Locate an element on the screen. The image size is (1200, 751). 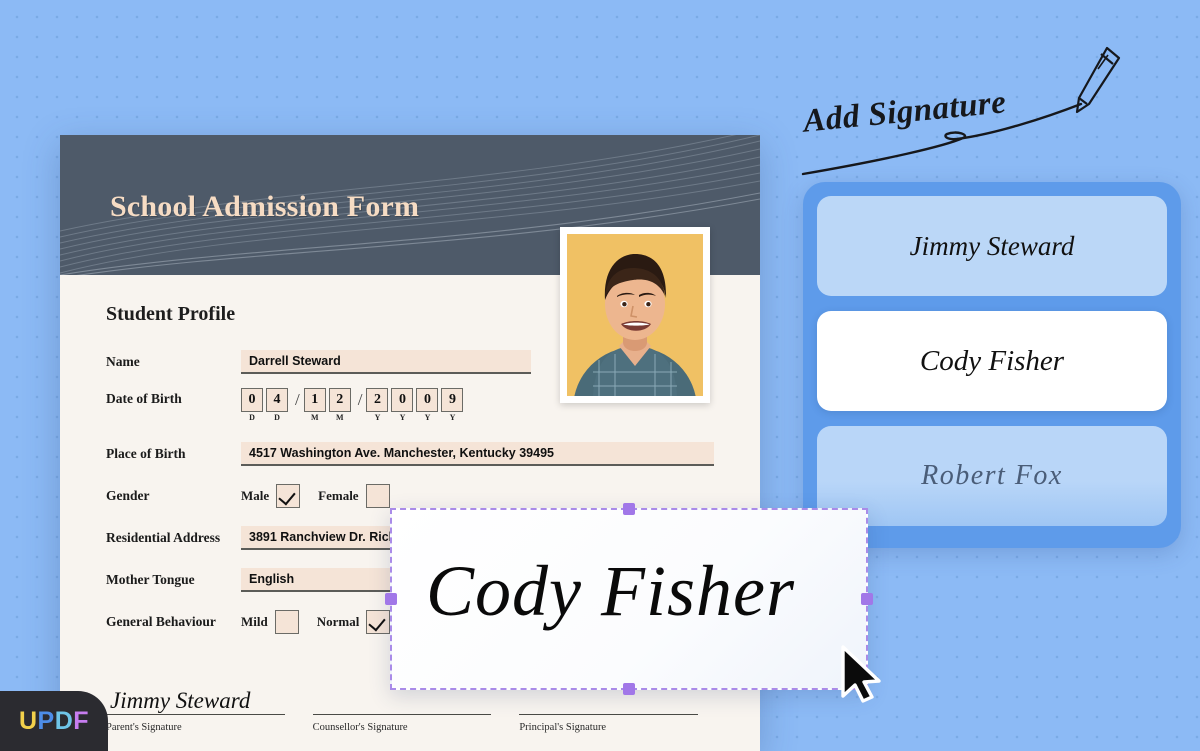
signature-caption: Counsellor's Signature is located at coordinates (360, 727).